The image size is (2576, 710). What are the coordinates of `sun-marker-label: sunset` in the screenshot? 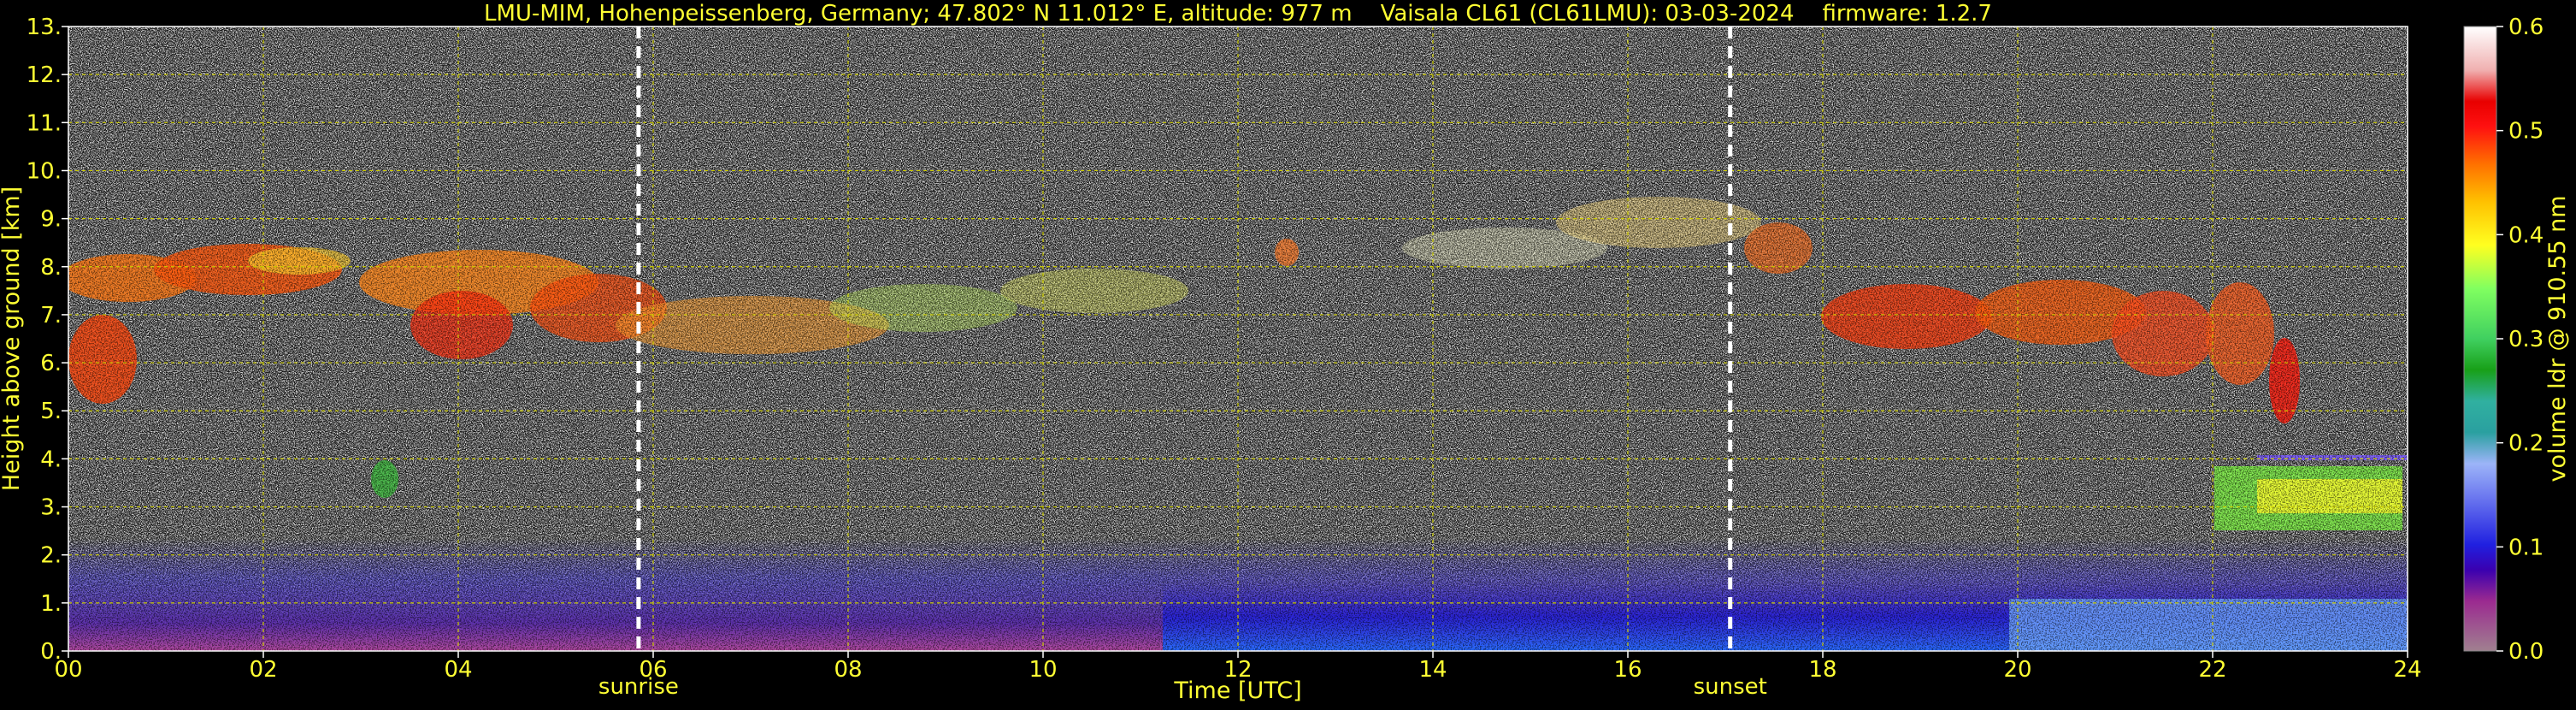 It's located at (1730, 687).